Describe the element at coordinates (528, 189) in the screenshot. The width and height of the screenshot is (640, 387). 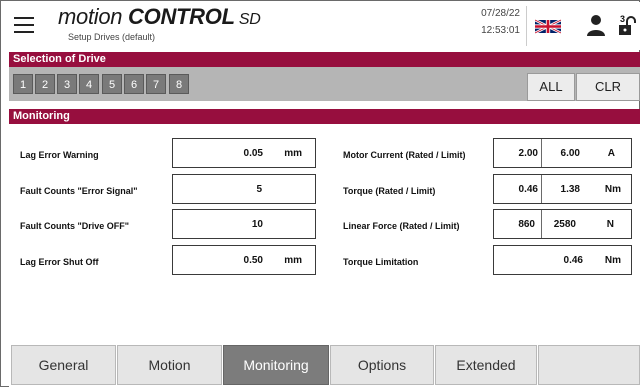
I see `torque-rated-value: 0.46` at that location.